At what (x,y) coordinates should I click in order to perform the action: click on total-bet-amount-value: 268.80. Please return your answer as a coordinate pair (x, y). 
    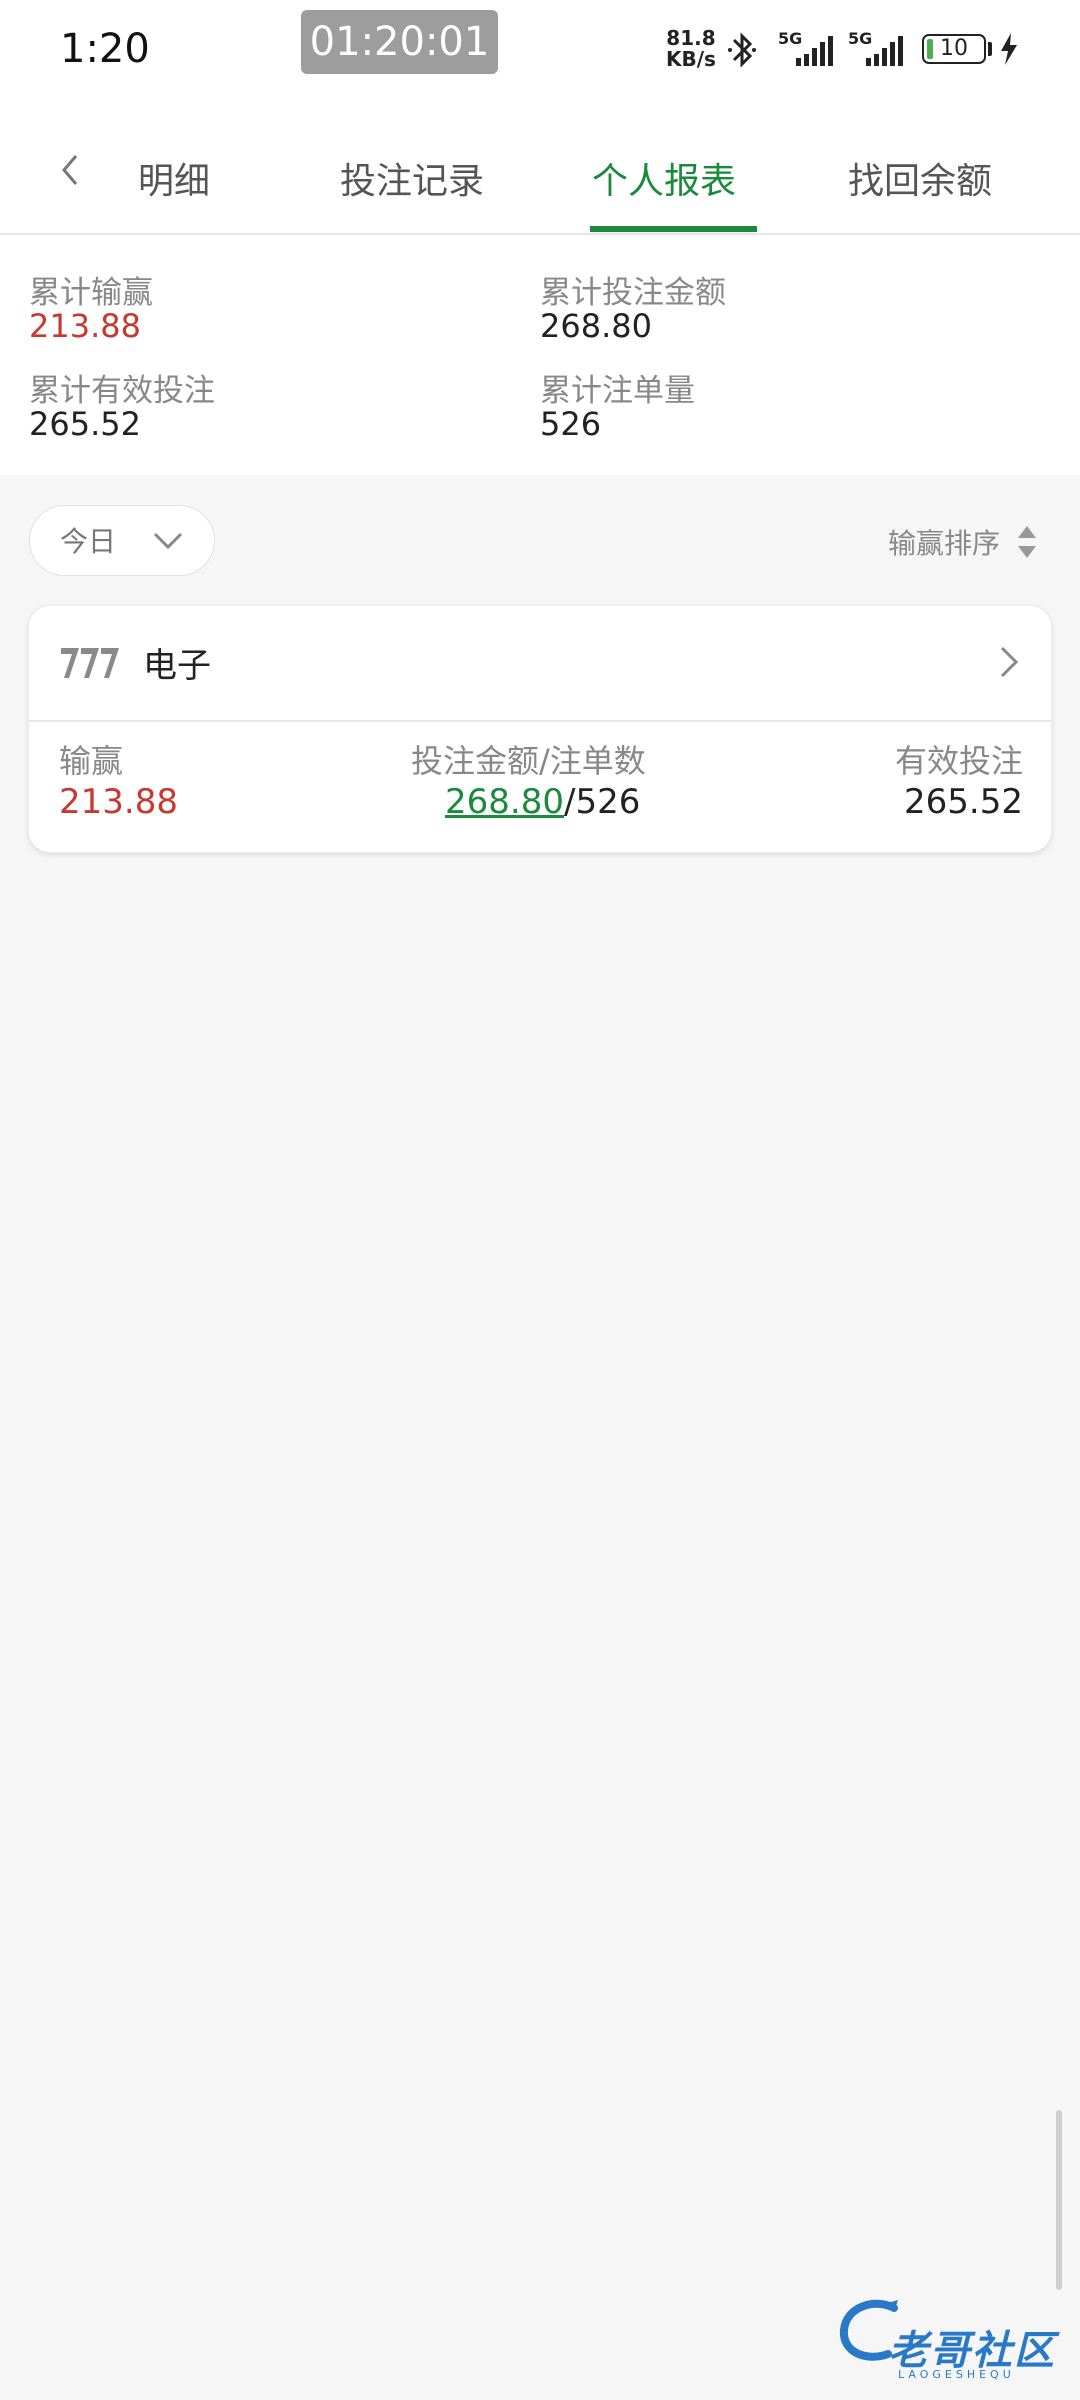
    Looking at the image, I should click on (596, 326).